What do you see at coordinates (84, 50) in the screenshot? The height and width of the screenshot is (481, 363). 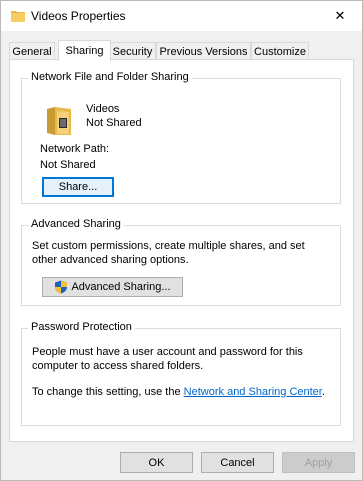 I see `tab-sharing: Sharing` at bounding box center [84, 50].